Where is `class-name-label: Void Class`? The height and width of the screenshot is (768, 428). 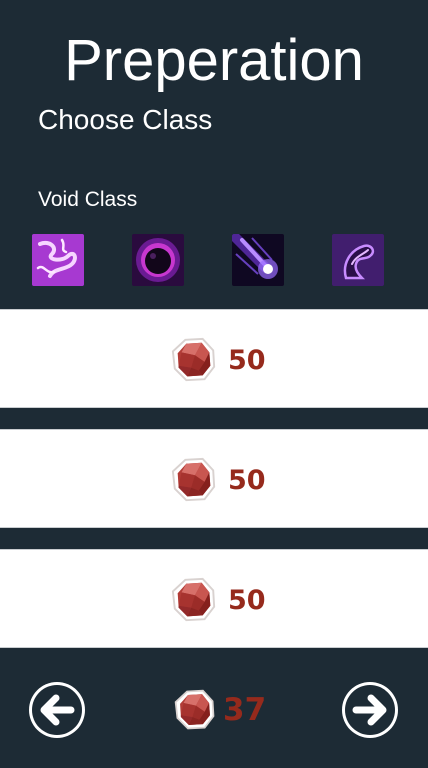
class-name-label: Void Class is located at coordinates (88, 199).